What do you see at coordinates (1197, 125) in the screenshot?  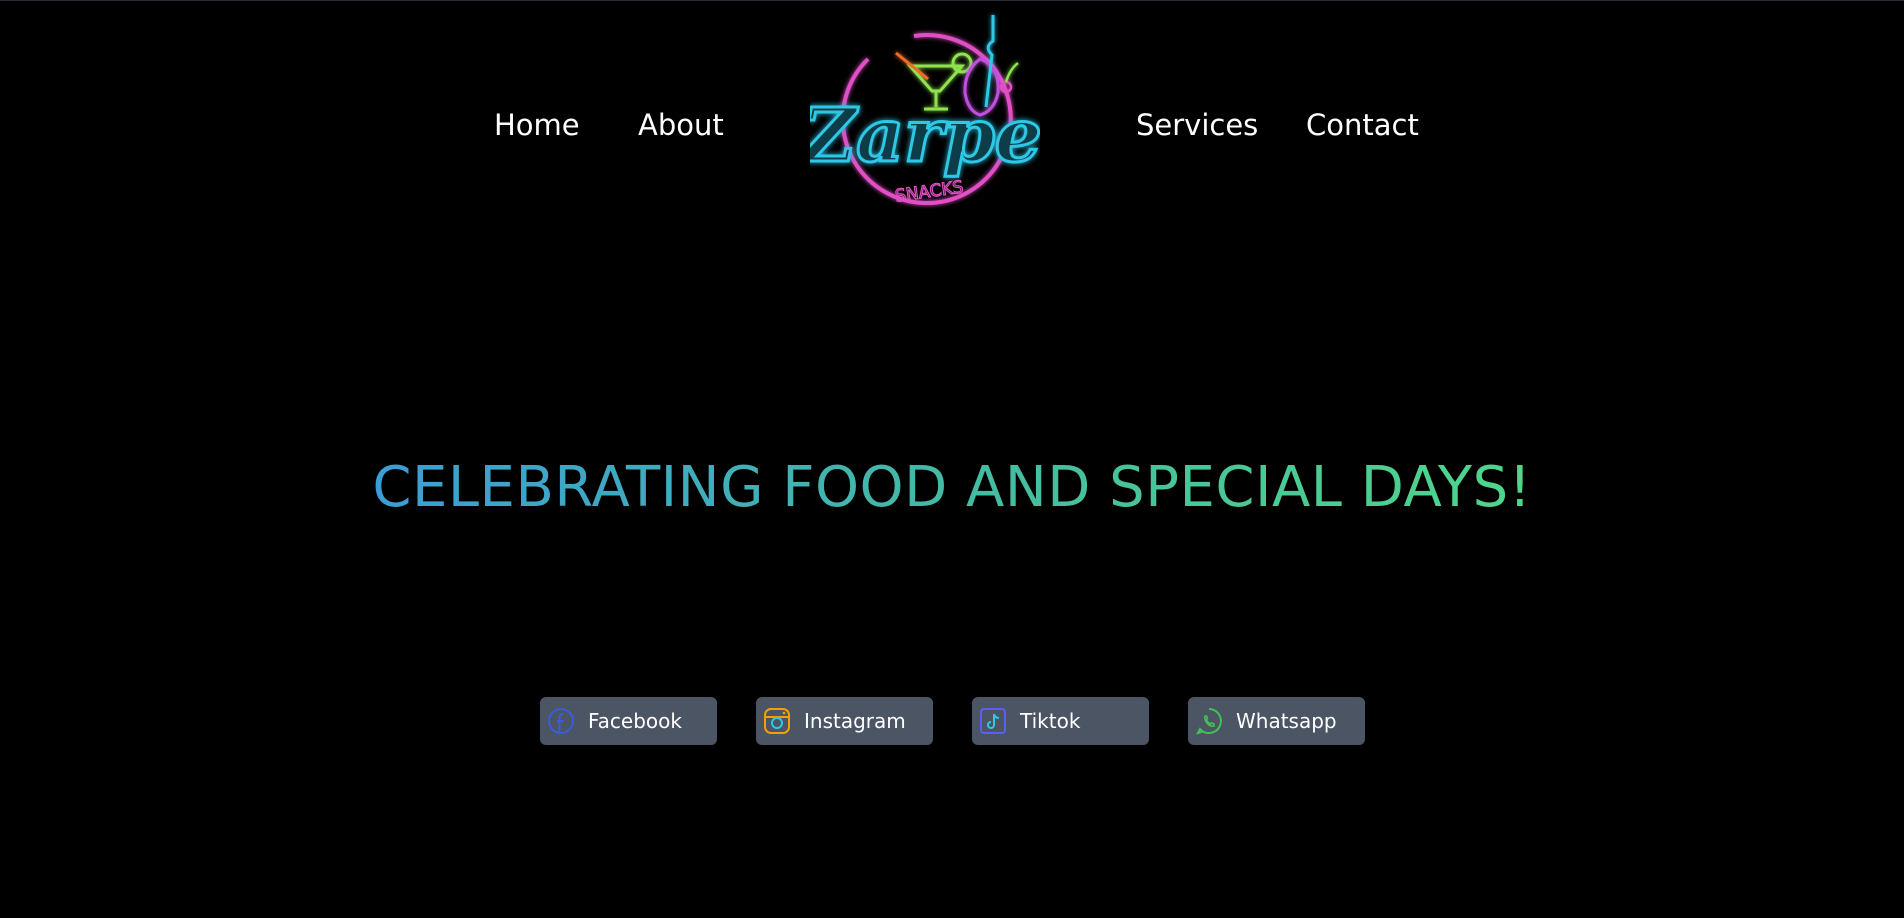 I see `nav-services-link: Services` at bounding box center [1197, 125].